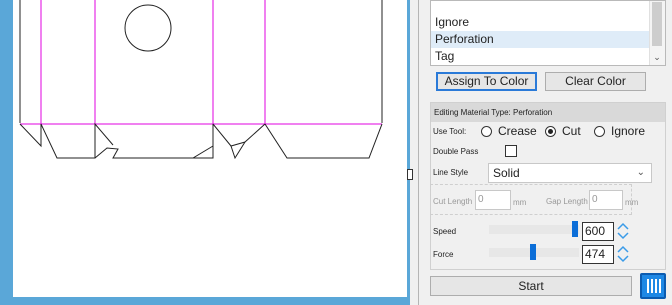 This screenshot has width=672, height=305. Describe the element at coordinates (486, 131) in the screenshot. I see `crease-radio` at that location.